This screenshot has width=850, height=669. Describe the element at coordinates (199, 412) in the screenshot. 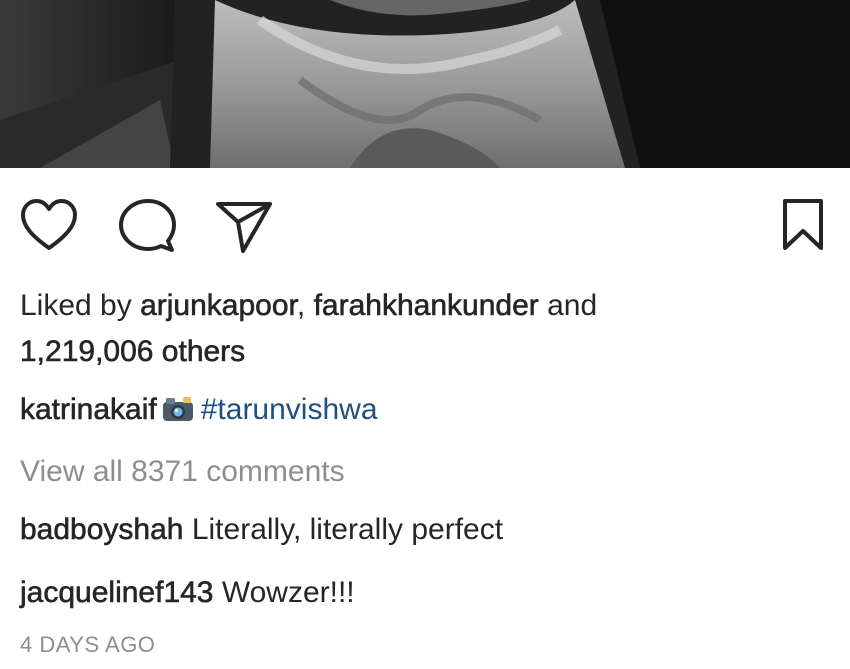

I see `post-caption: katrinakaif #tarunvishwa` at that location.